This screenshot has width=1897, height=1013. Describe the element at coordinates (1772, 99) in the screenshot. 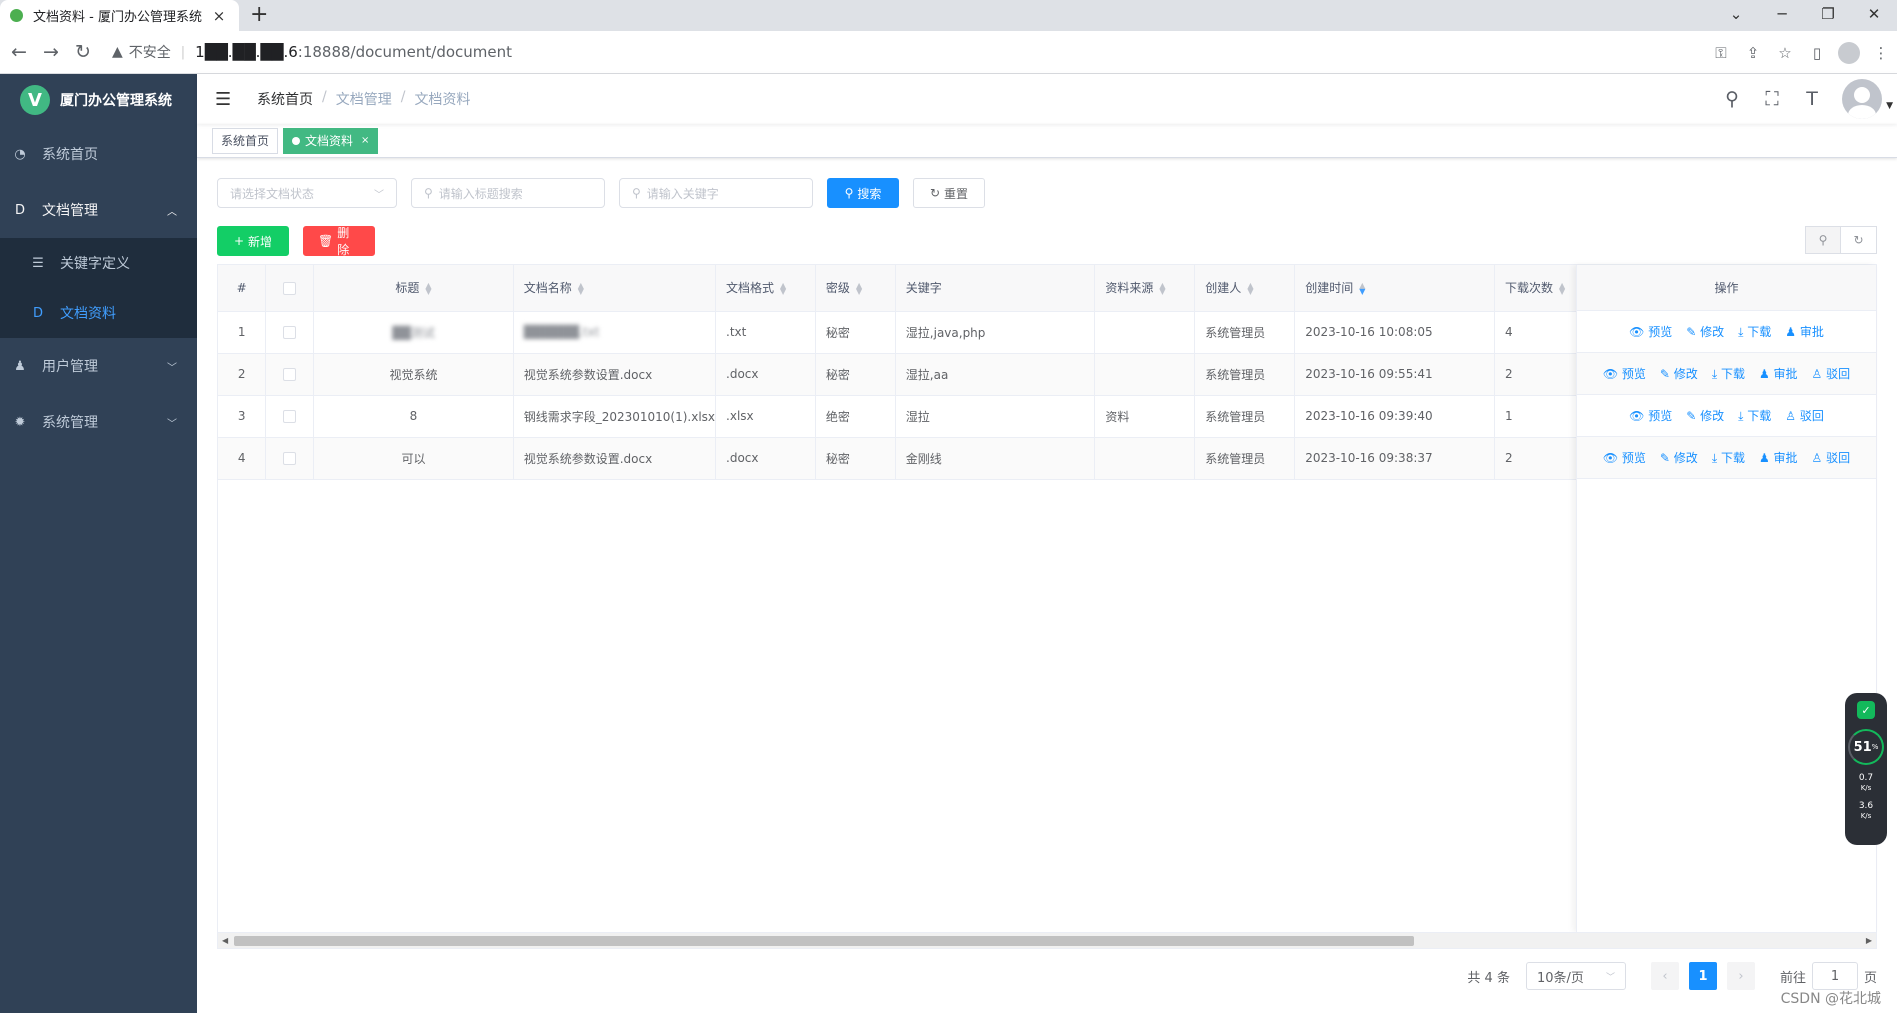

I see `fullscreen-icon: ⛶` at that location.